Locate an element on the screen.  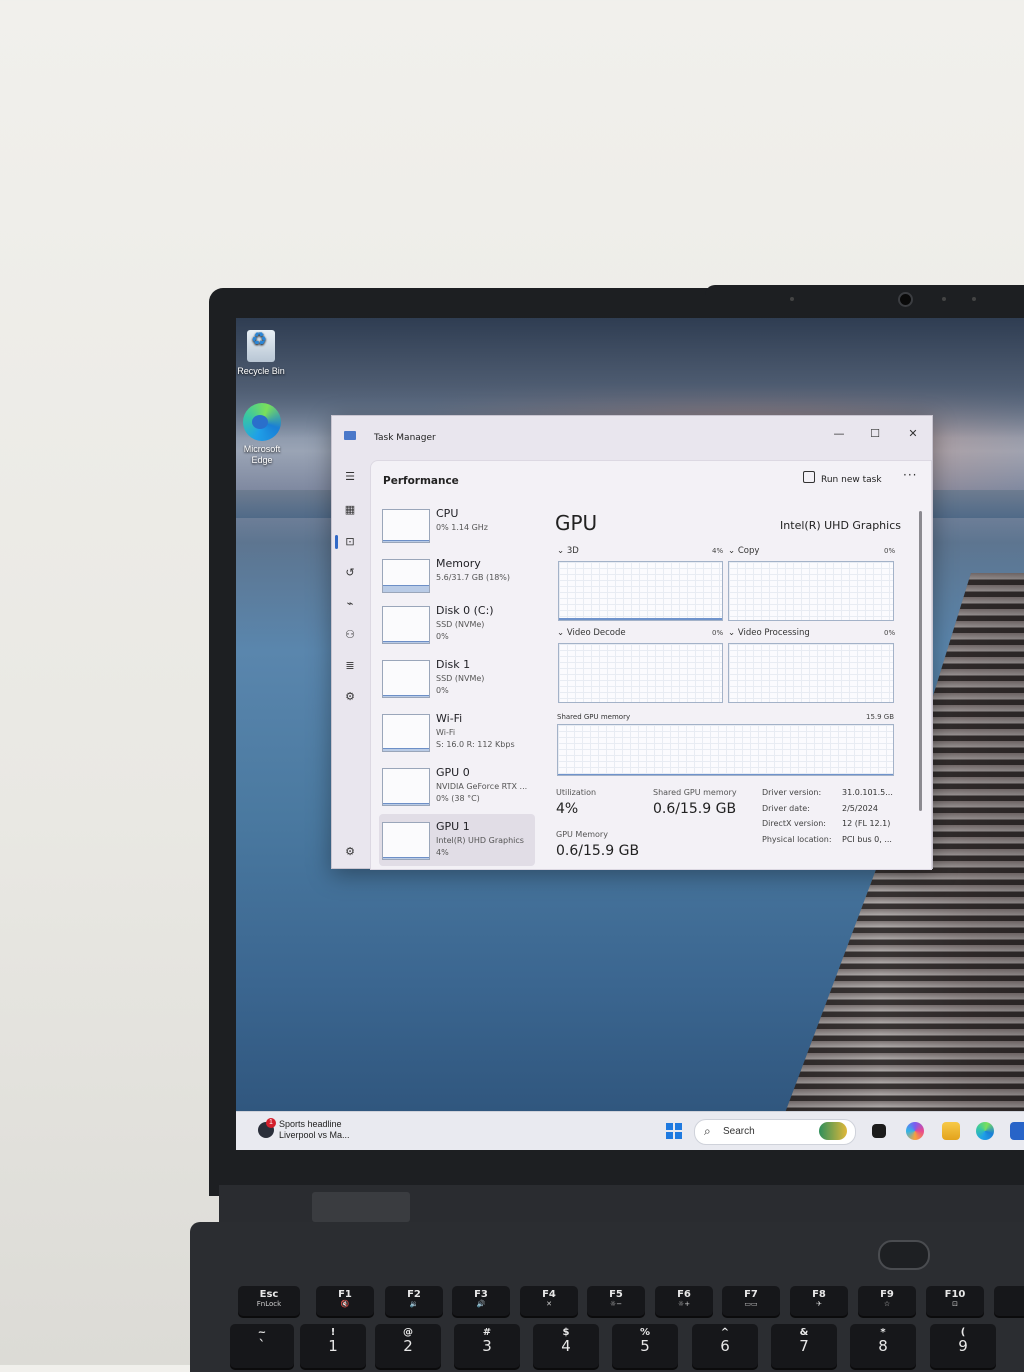
graph-selector-copy: ⌄ Copy is located at coordinates (743, 551).